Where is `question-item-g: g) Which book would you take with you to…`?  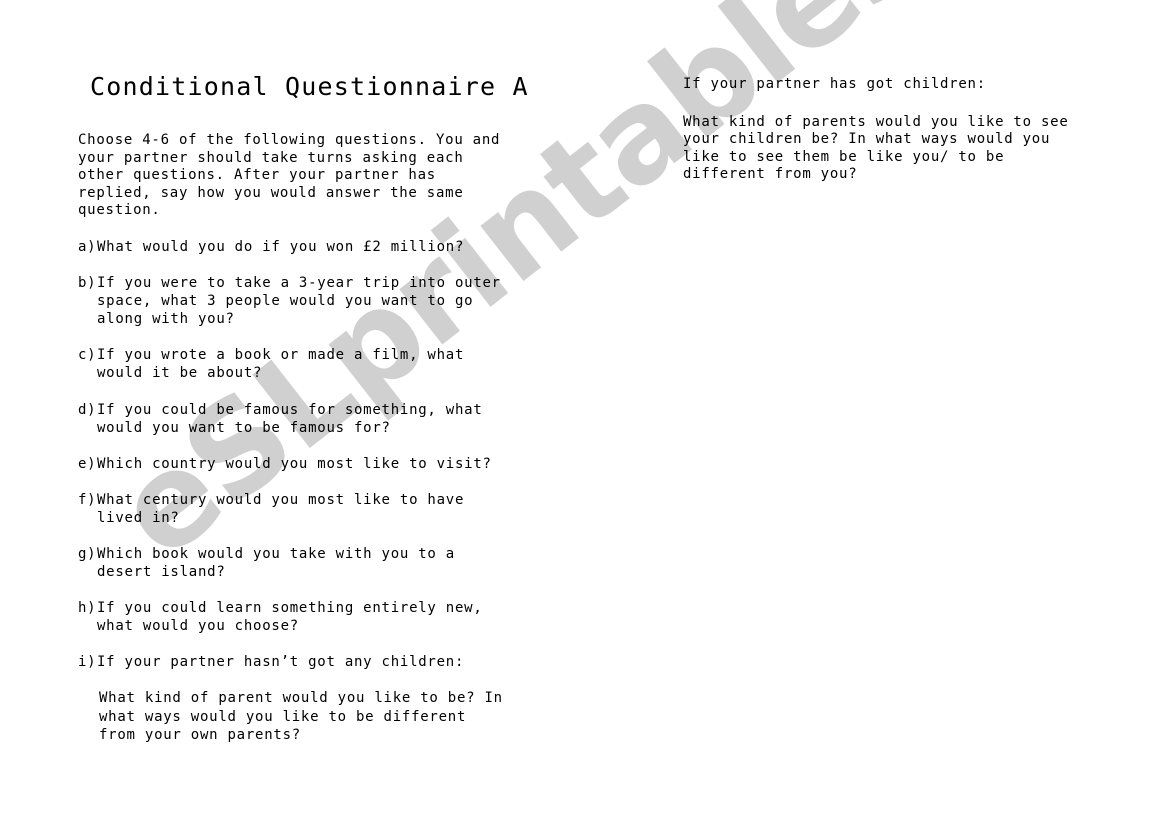 question-item-g: g) Which book would you take with you to… is located at coordinates (298, 563).